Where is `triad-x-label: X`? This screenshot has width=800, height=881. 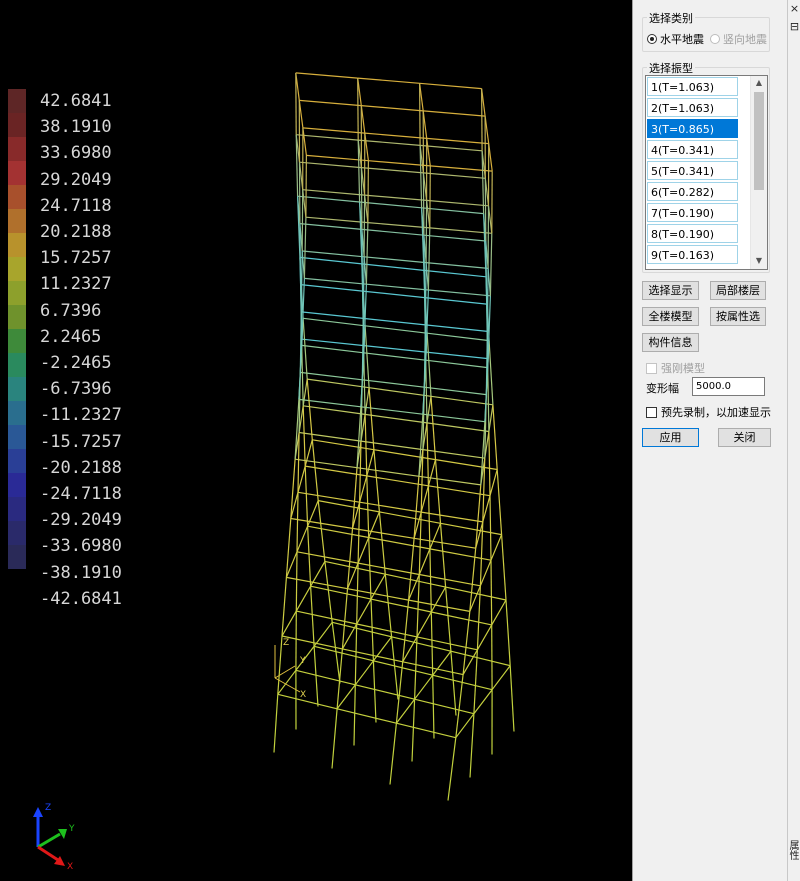 triad-x-label: X is located at coordinates (70, 867).